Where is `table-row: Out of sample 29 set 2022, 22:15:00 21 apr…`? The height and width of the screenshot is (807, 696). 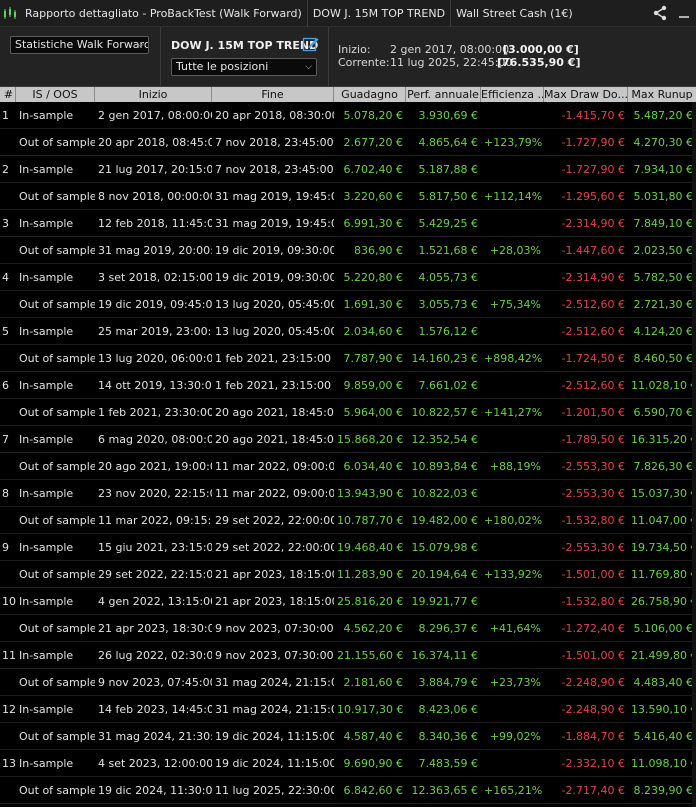
table-row: Out of sample 29 set 2022, 22:15:00 21 apr… is located at coordinates (348, 574).